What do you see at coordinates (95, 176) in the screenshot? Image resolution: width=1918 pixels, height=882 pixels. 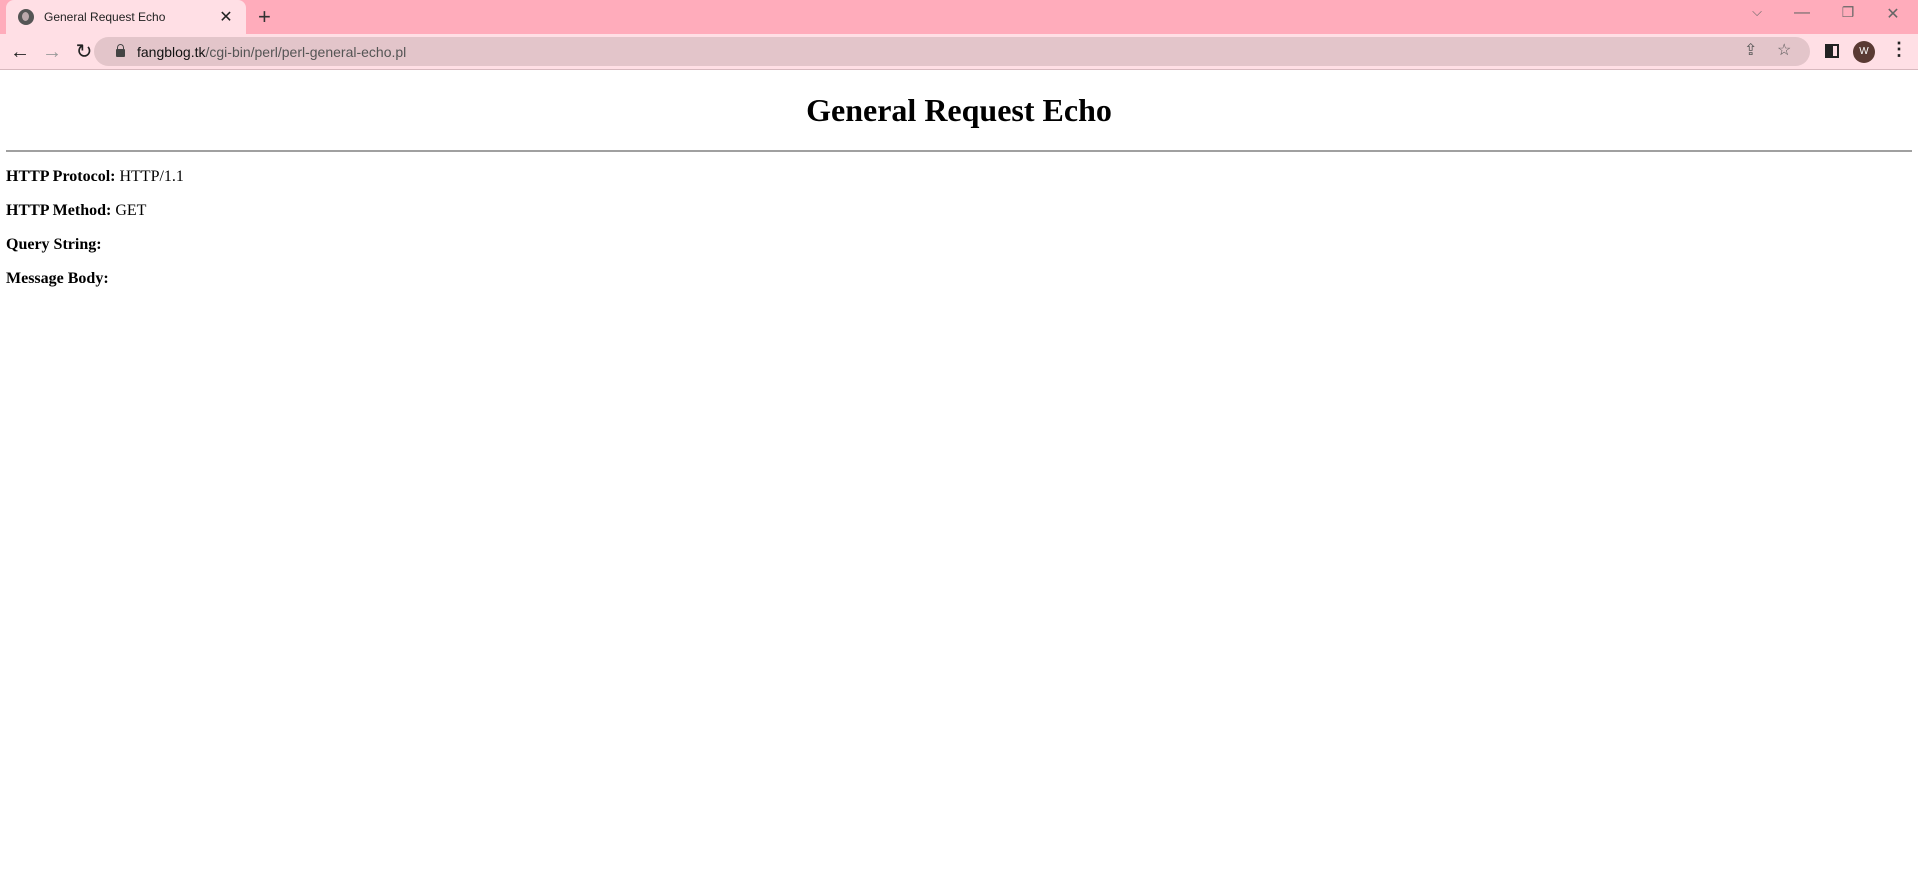 I see `field-protocol: HTTP Protocol: HTTP/1.1` at bounding box center [95, 176].